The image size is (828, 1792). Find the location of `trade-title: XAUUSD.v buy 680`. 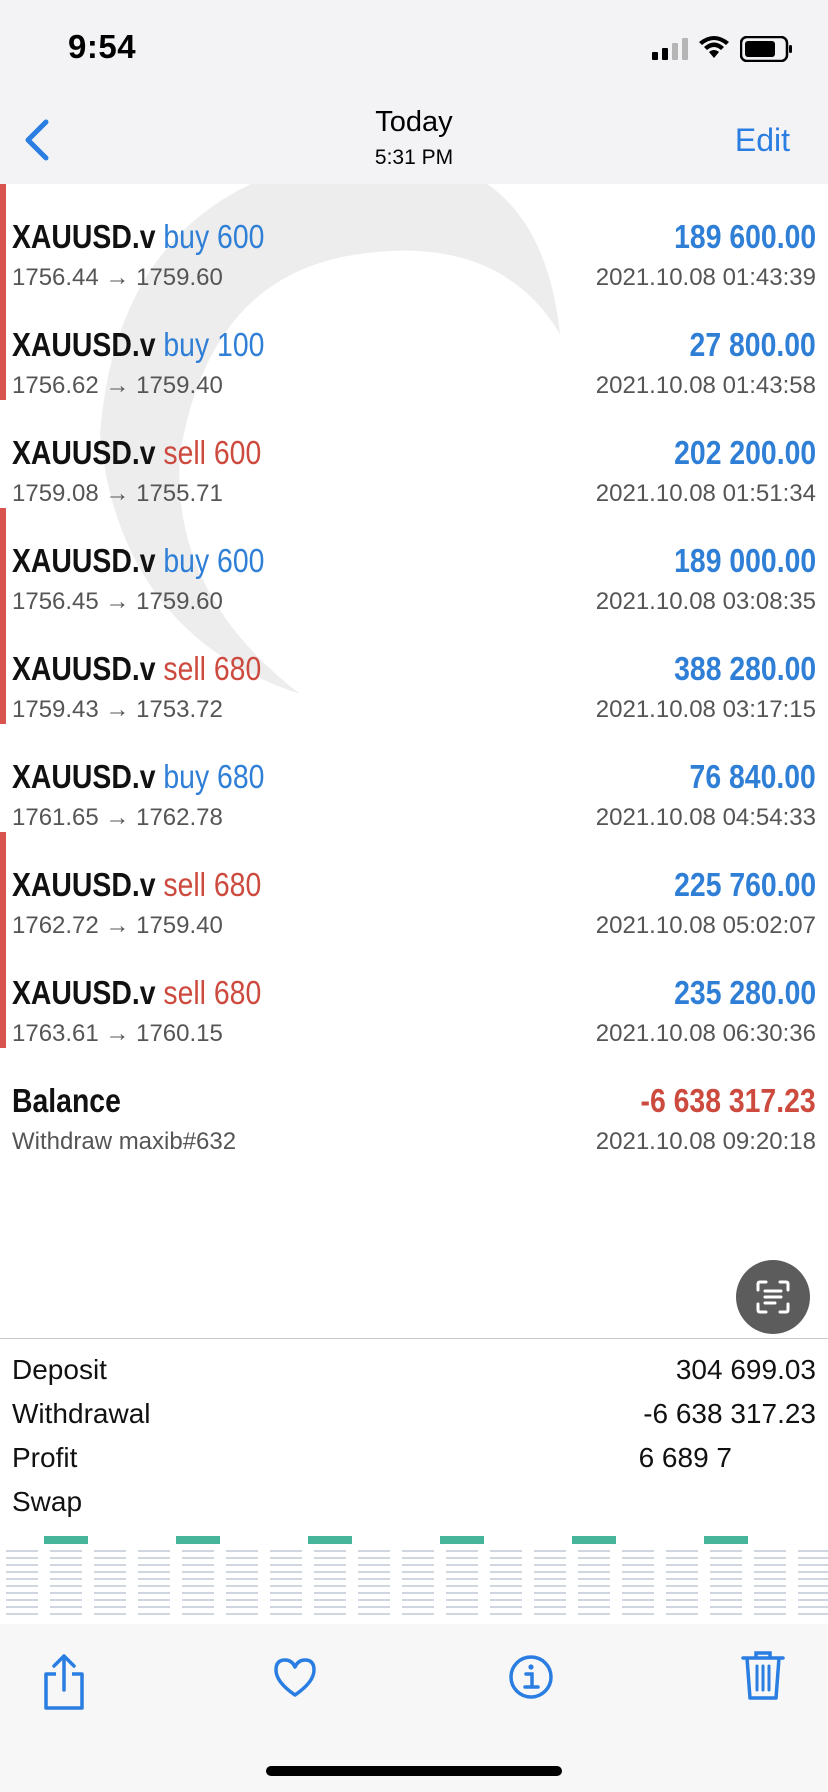

trade-title: XAUUSD.v buy 680 is located at coordinates (138, 777).